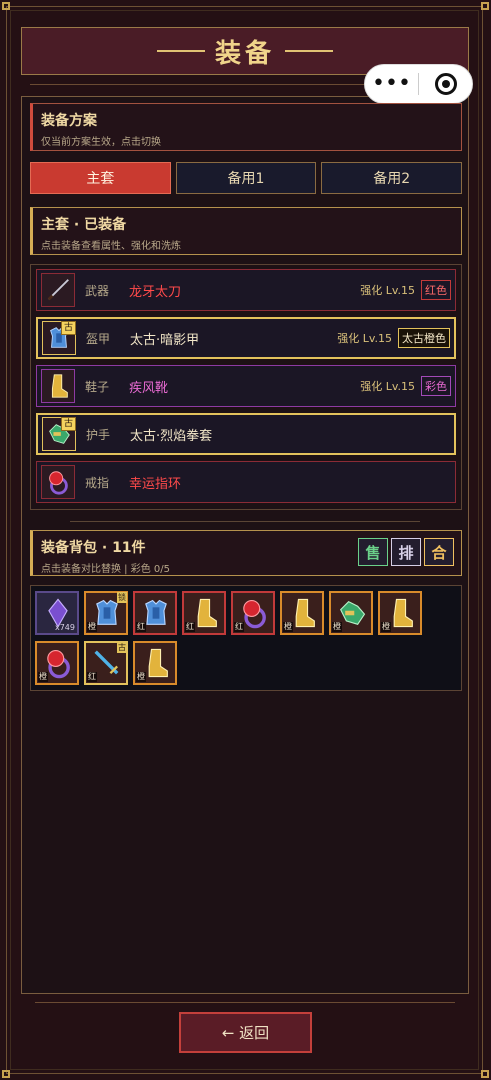 The image size is (491, 1080). Describe the element at coordinates (101, 142) in the screenshot. I see `scheme-subtitle: 仅当前方案生效，点击切换` at that location.